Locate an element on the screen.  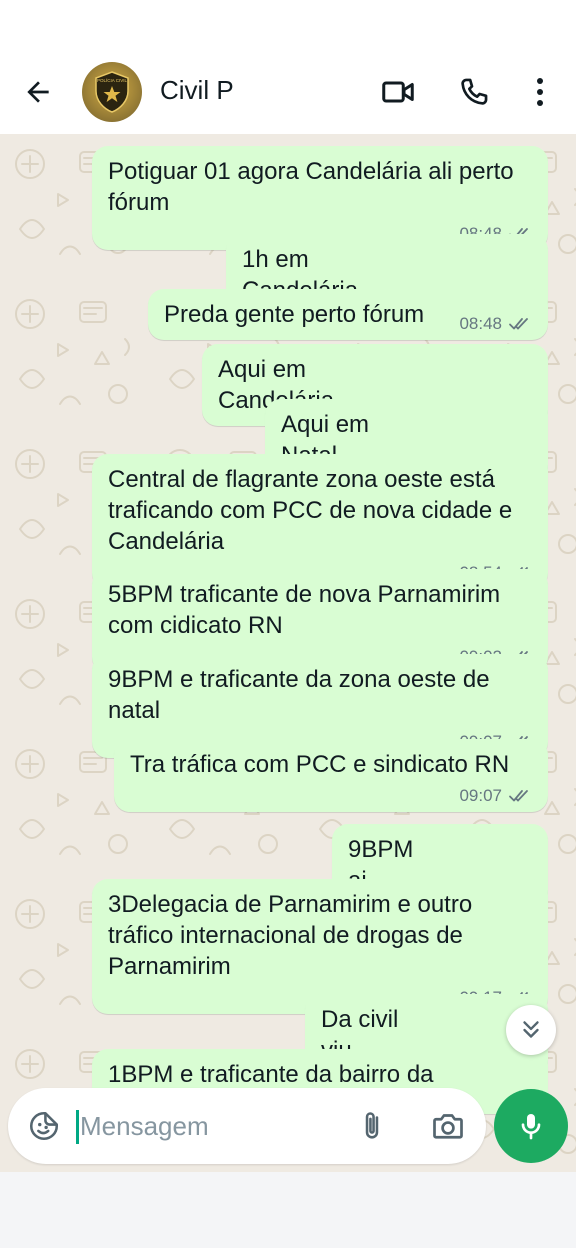
message-bubble: Preda gente perto fórum 08:48 is located at coordinates (348, 314).